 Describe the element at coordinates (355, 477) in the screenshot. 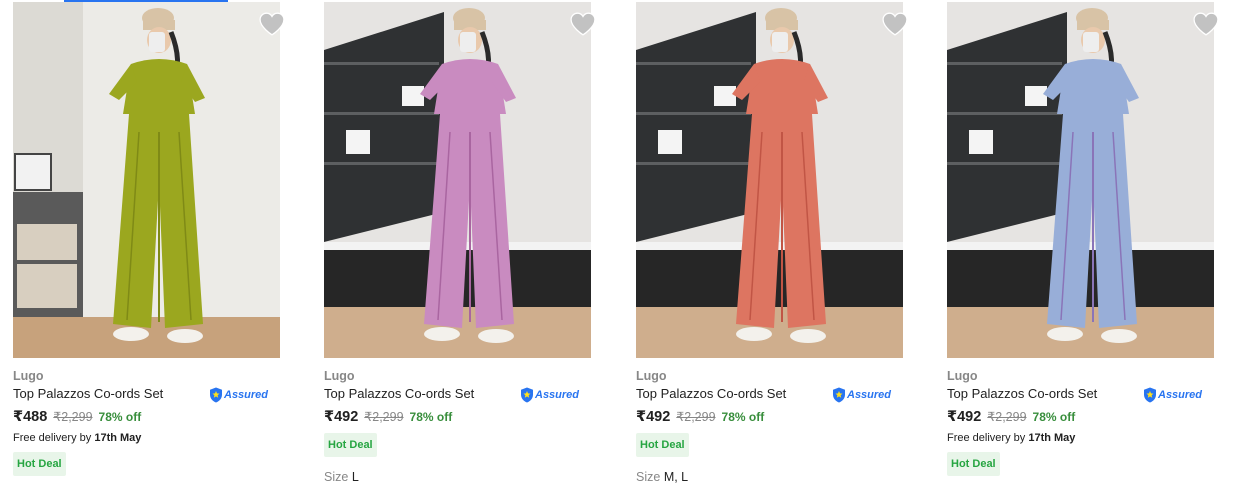

I see `size-value: L` at that location.